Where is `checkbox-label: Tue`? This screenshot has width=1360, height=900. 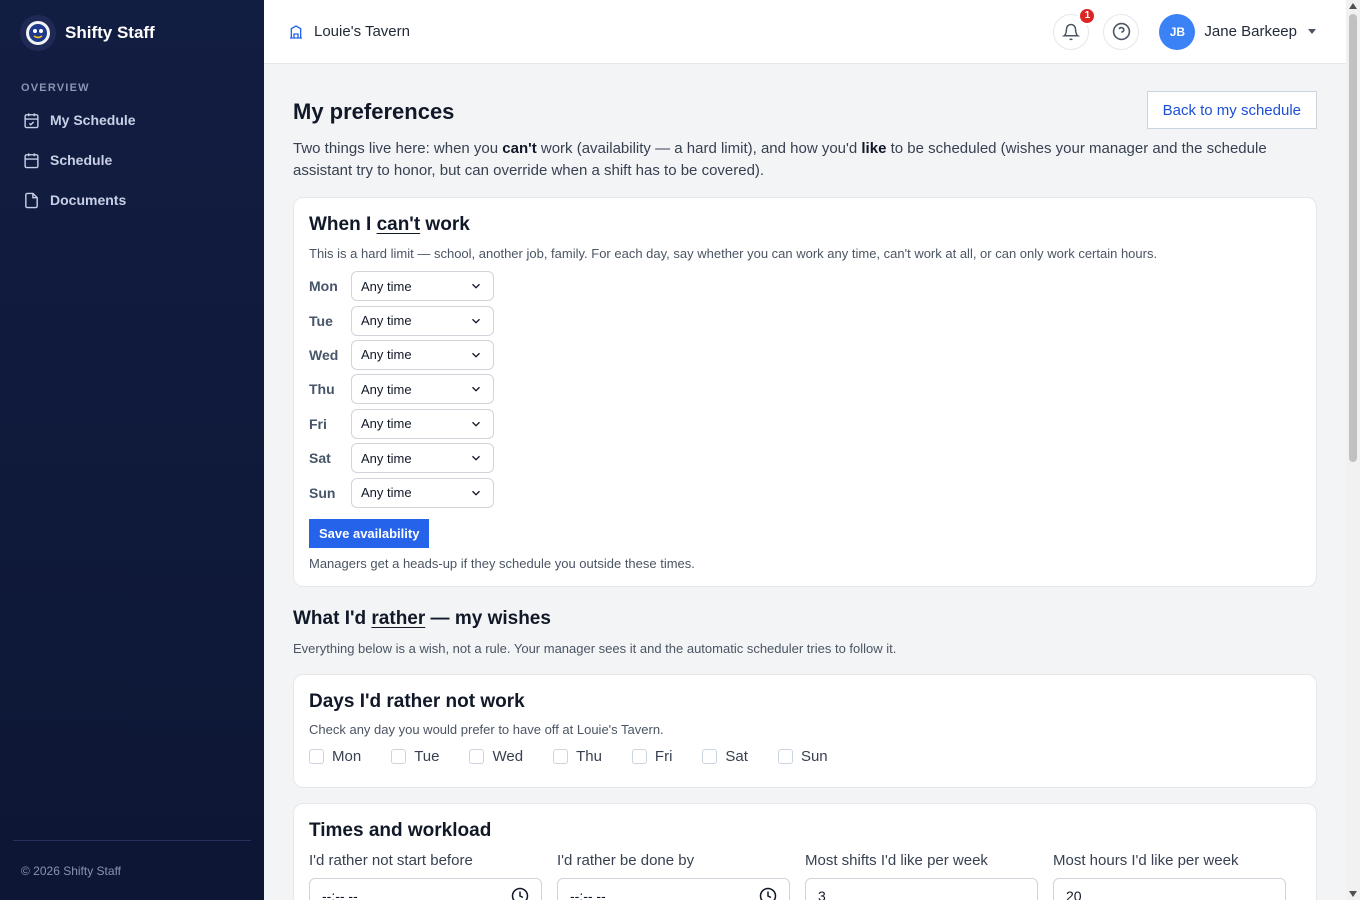
checkbox-label: Tue is located at coordinates (427, 756).